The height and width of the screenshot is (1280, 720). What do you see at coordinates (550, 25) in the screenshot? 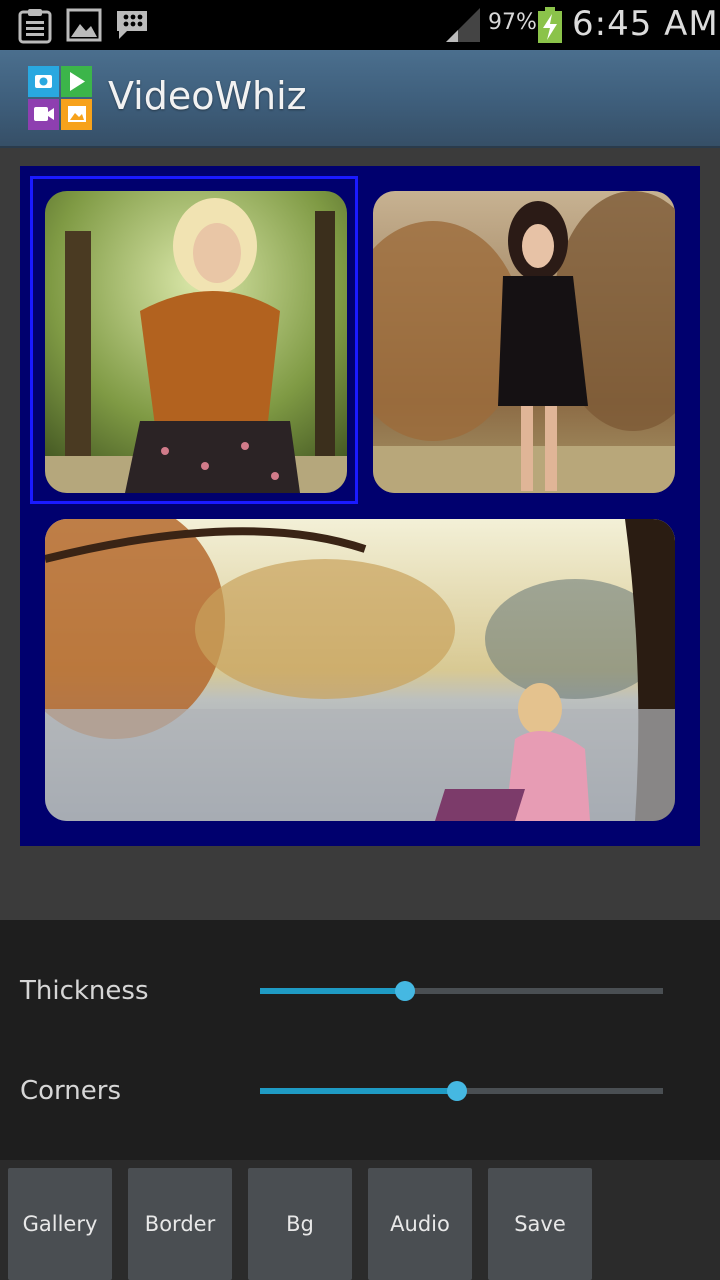
I see `battery-charging-icon` at bounding box center [550, 25].